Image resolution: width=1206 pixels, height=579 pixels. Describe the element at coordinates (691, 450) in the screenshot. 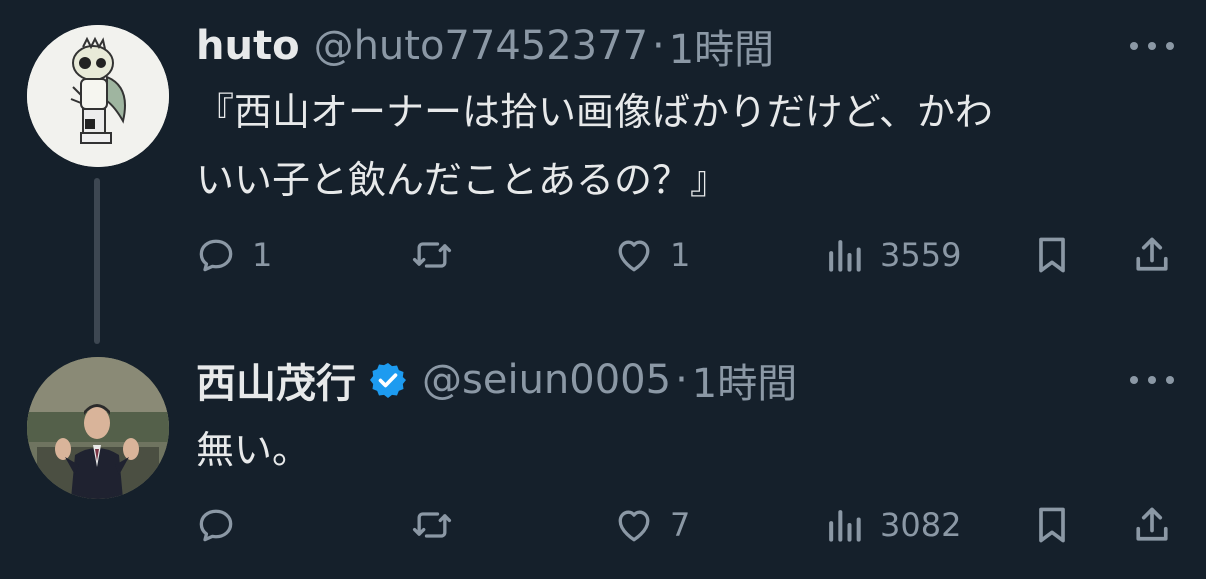

I see `tweet-text: 無い。` at that location.